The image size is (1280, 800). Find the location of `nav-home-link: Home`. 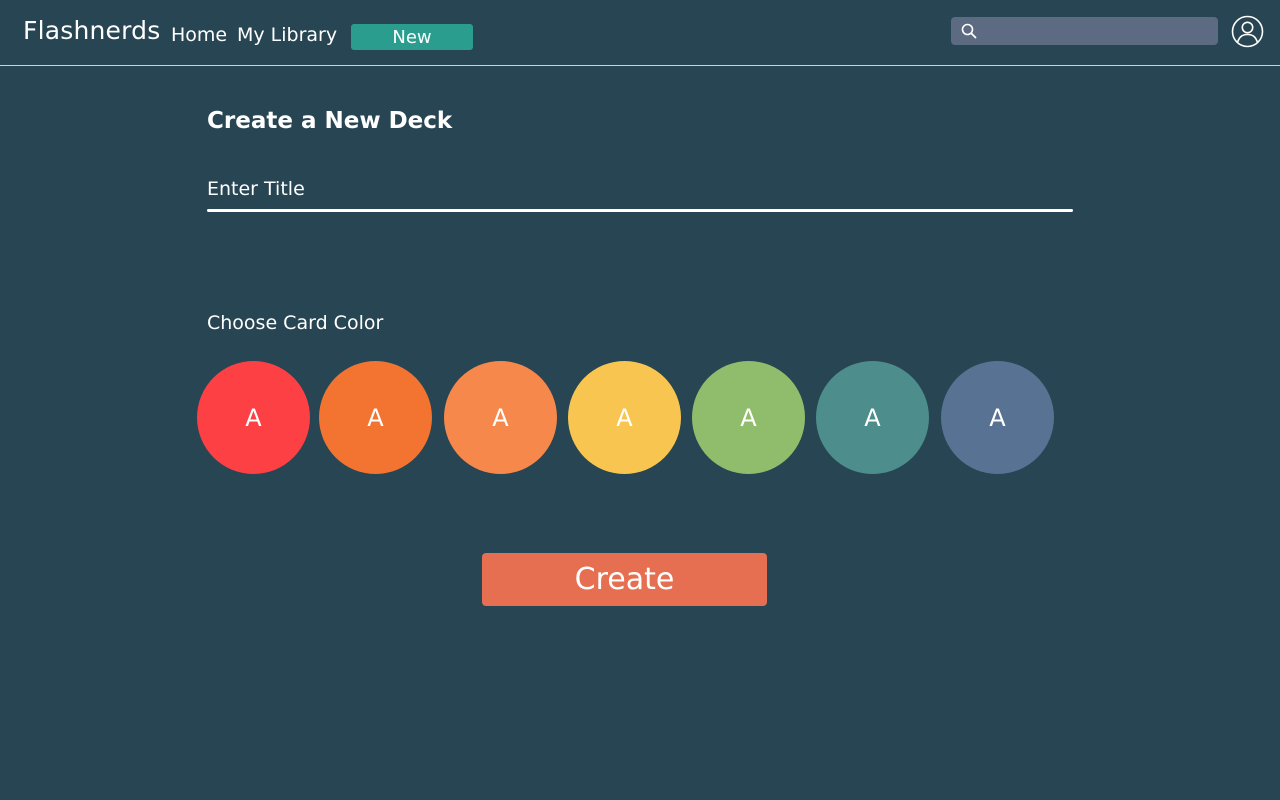

nav-home-link: Home is located at coordinates (199, 35).